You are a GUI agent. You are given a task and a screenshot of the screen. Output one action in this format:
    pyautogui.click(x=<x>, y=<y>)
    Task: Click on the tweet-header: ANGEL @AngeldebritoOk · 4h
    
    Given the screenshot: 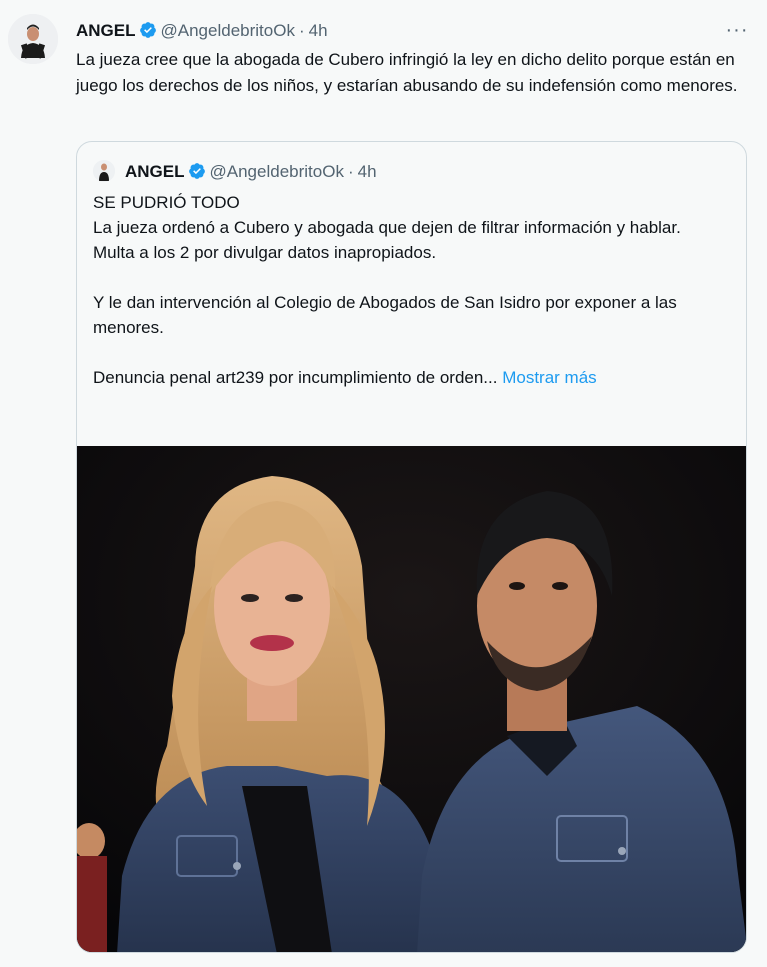 What is the action you would take?
    pyautogui.click(x=202, y=31)
    